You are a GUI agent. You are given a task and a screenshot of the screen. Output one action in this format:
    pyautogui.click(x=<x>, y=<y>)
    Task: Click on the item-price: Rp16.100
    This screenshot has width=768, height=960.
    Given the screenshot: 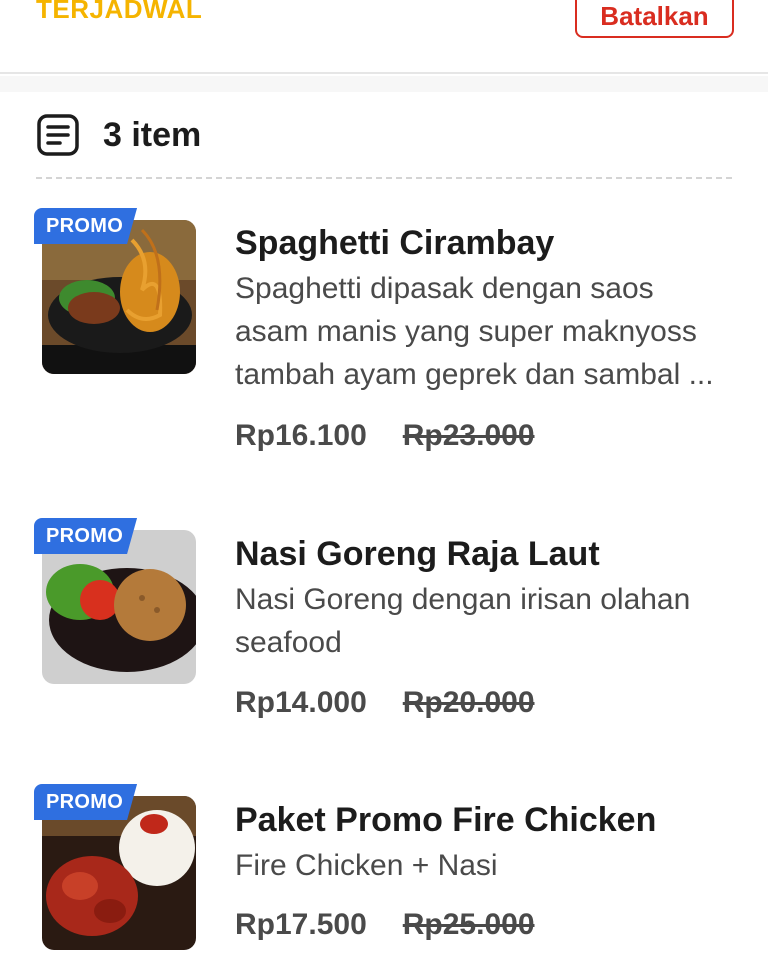 What is the action you would take?
    pyautogui.click(x=301, y=435)
    